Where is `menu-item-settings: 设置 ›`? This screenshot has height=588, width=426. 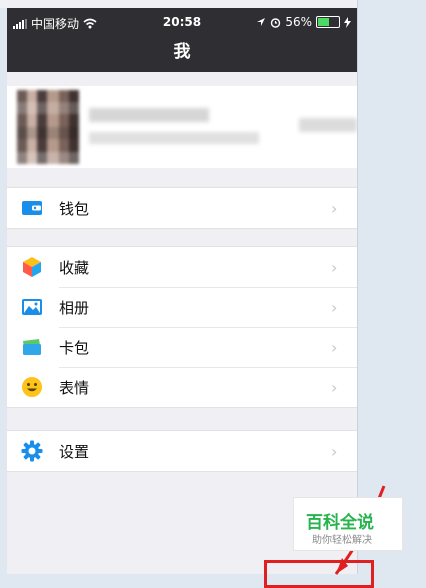
menu-item-settings: 设置 › is located at coordinates (182, 451).